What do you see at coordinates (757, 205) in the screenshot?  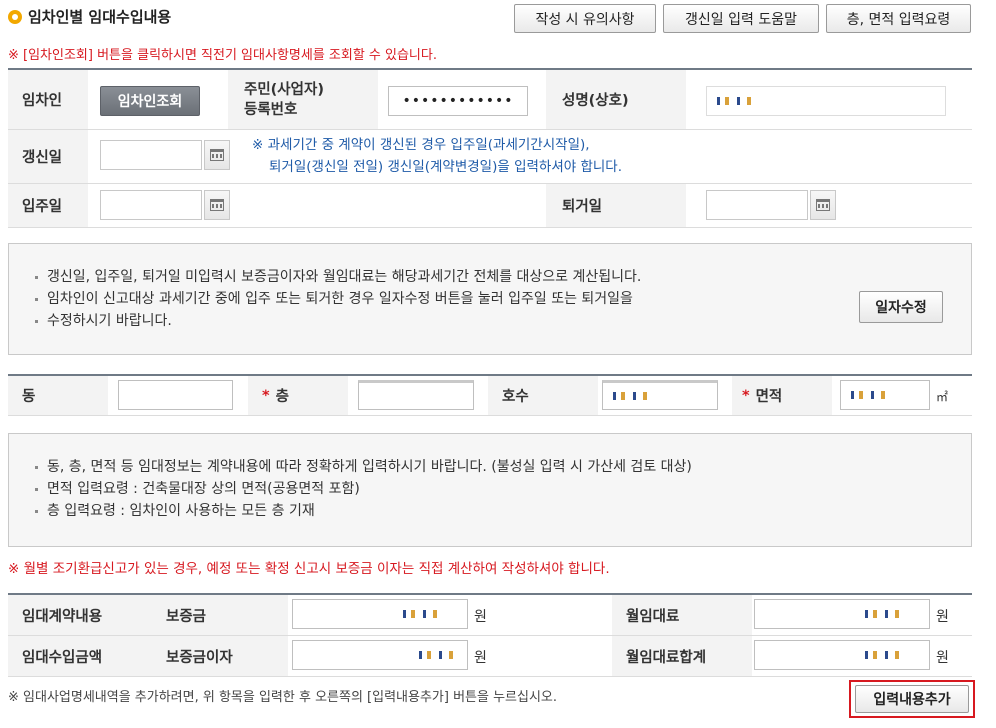 I see `moveout-date-input` at bounding box center [757, 205].